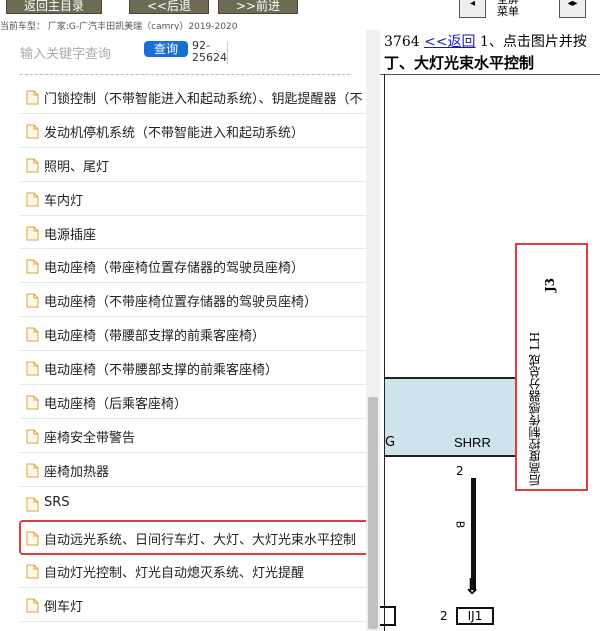 The image size is (600, 631). I want to click on list-item: 自动灯光控制、灯光自动熄灭系统、灯光提醒, so click(194, 571).